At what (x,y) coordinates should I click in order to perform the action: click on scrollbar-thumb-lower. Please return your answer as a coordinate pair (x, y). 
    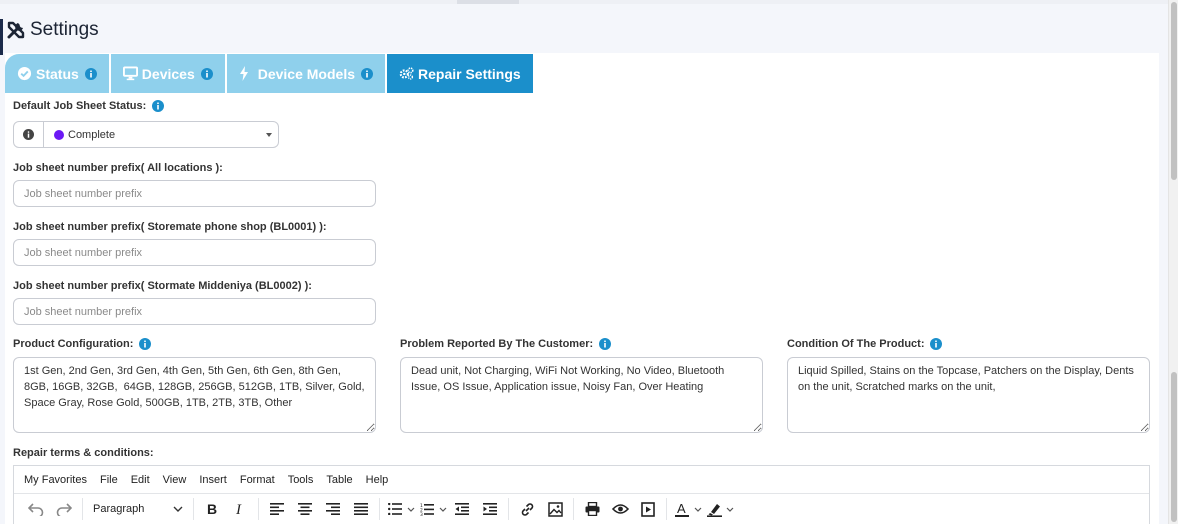
    Looking at the image, I should click on (1174, 447).